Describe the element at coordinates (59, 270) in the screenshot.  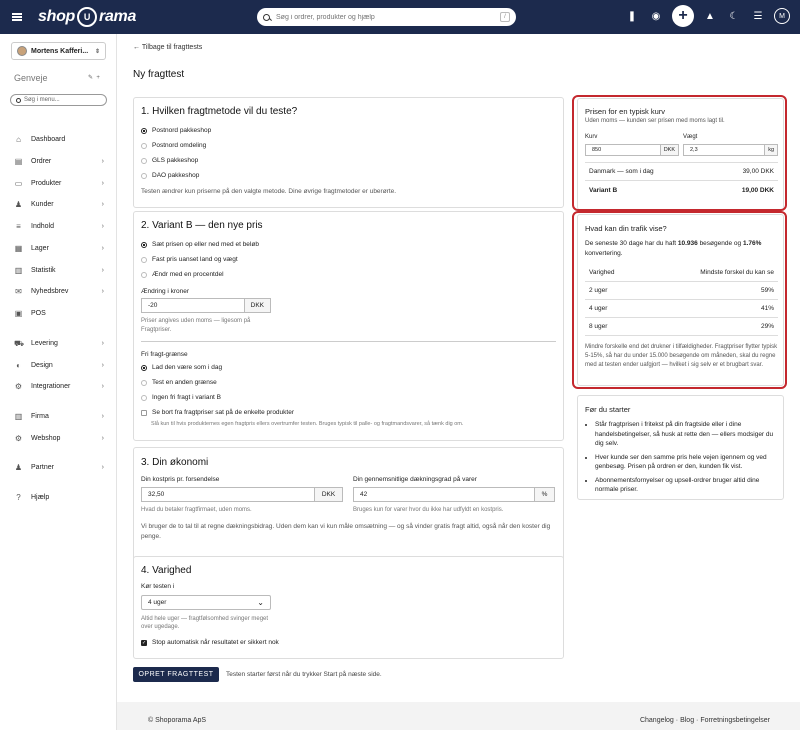
I see `sidebar-item-statistik: ▥ Statistik ›` at that location.